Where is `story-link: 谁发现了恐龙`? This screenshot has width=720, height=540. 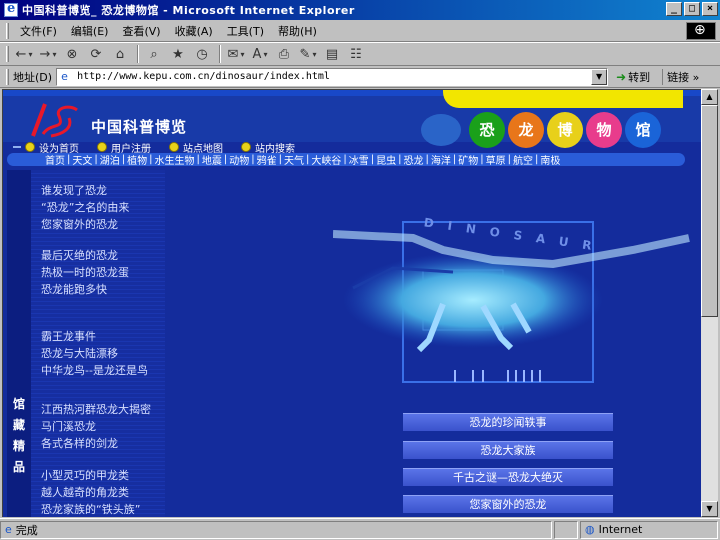 story-link: 谁发现了恐龙 is located at coordinates (85, 190).